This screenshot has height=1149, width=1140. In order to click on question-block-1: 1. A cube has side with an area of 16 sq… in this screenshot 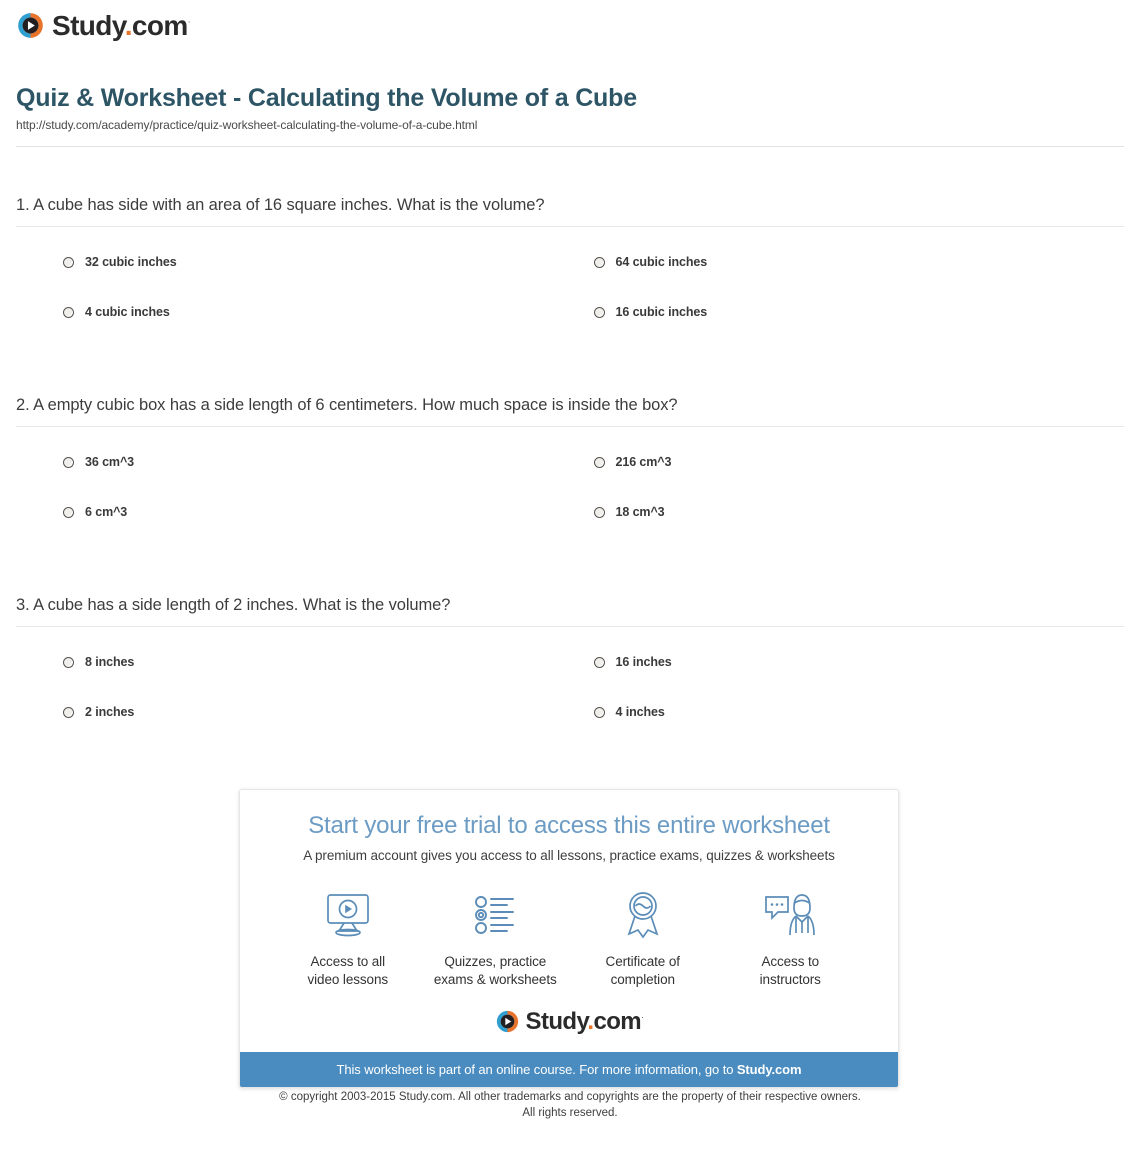, I will do `click(570, 257)`.